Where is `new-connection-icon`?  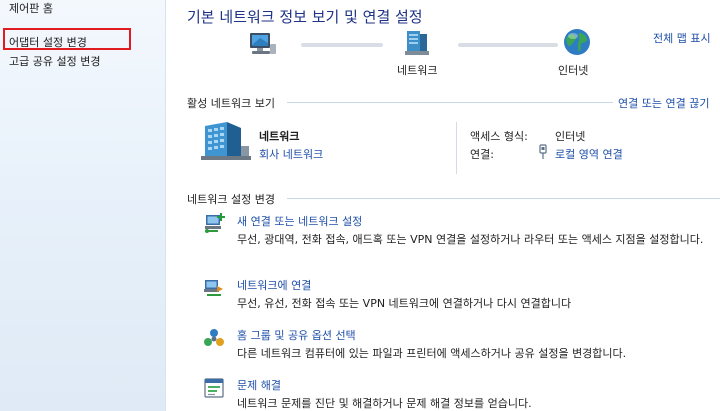
new-connection-icon is located at coordinates (214, 224).